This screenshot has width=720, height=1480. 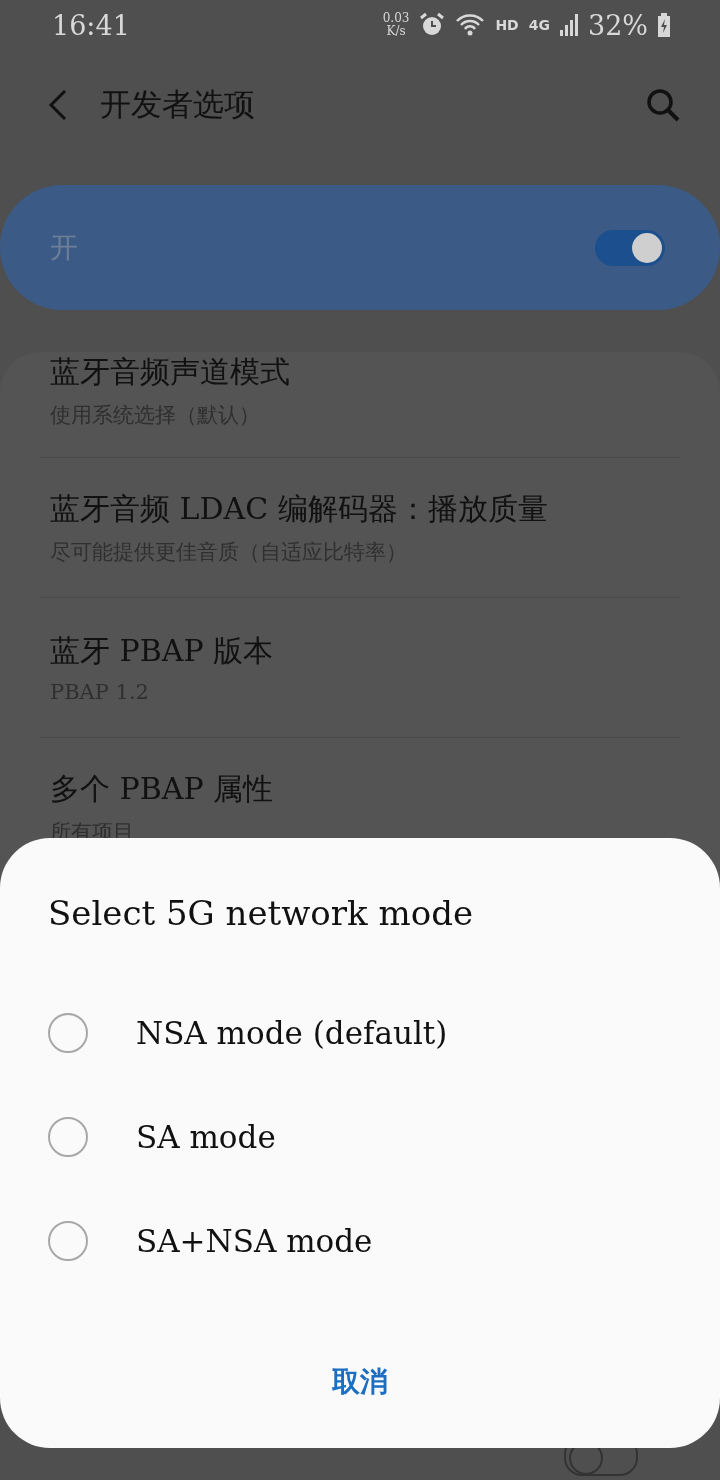 What do you see at coordinates (360, 789) in the screenshot?
I see `setting-title: 多个 PBAP 属性` at bounding box center [360, 789].